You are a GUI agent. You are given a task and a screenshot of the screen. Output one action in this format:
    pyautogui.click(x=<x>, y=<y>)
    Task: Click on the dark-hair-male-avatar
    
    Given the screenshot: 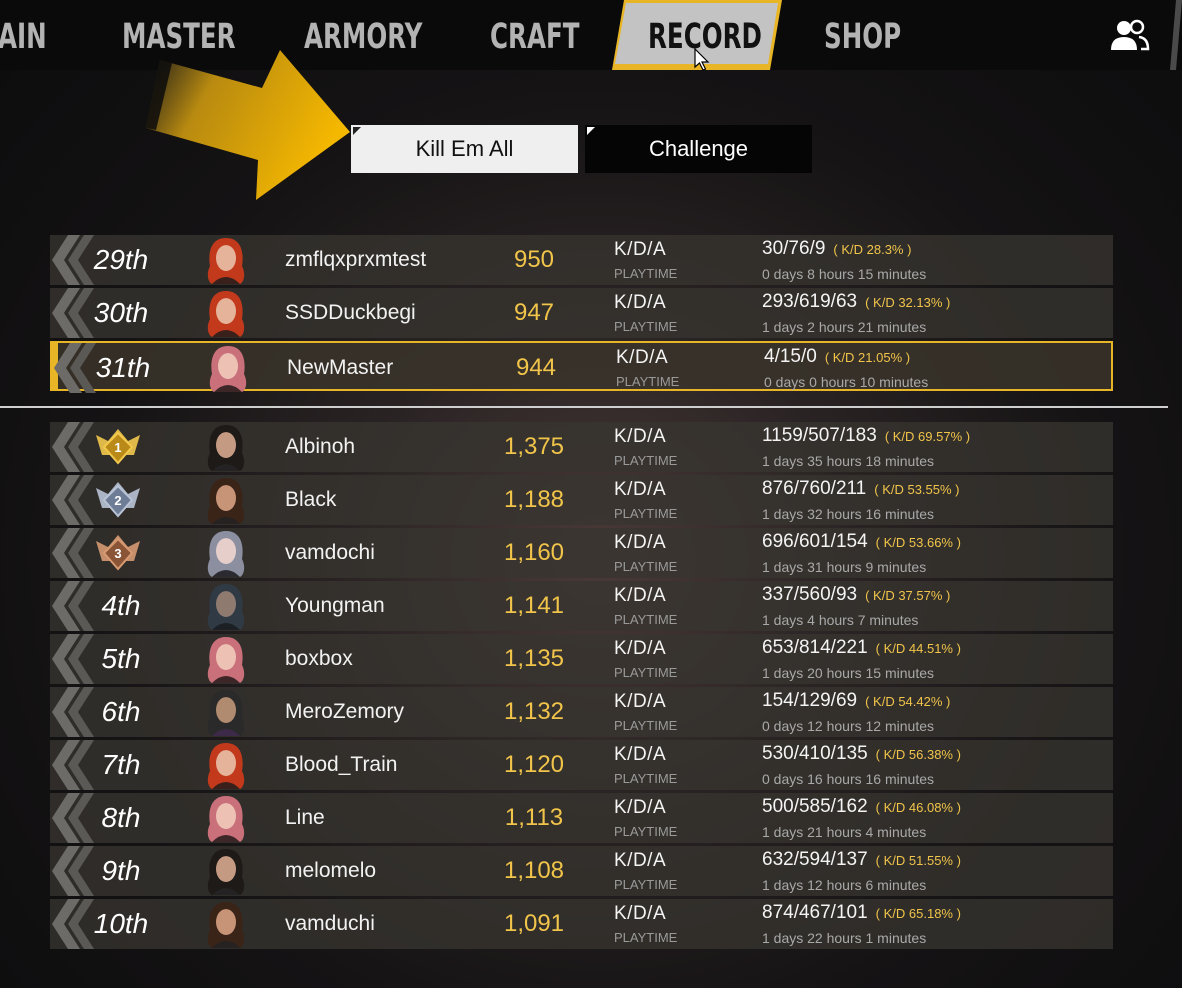 What is the action you would take?
    pyautogui.click(x=226, y=447)
    